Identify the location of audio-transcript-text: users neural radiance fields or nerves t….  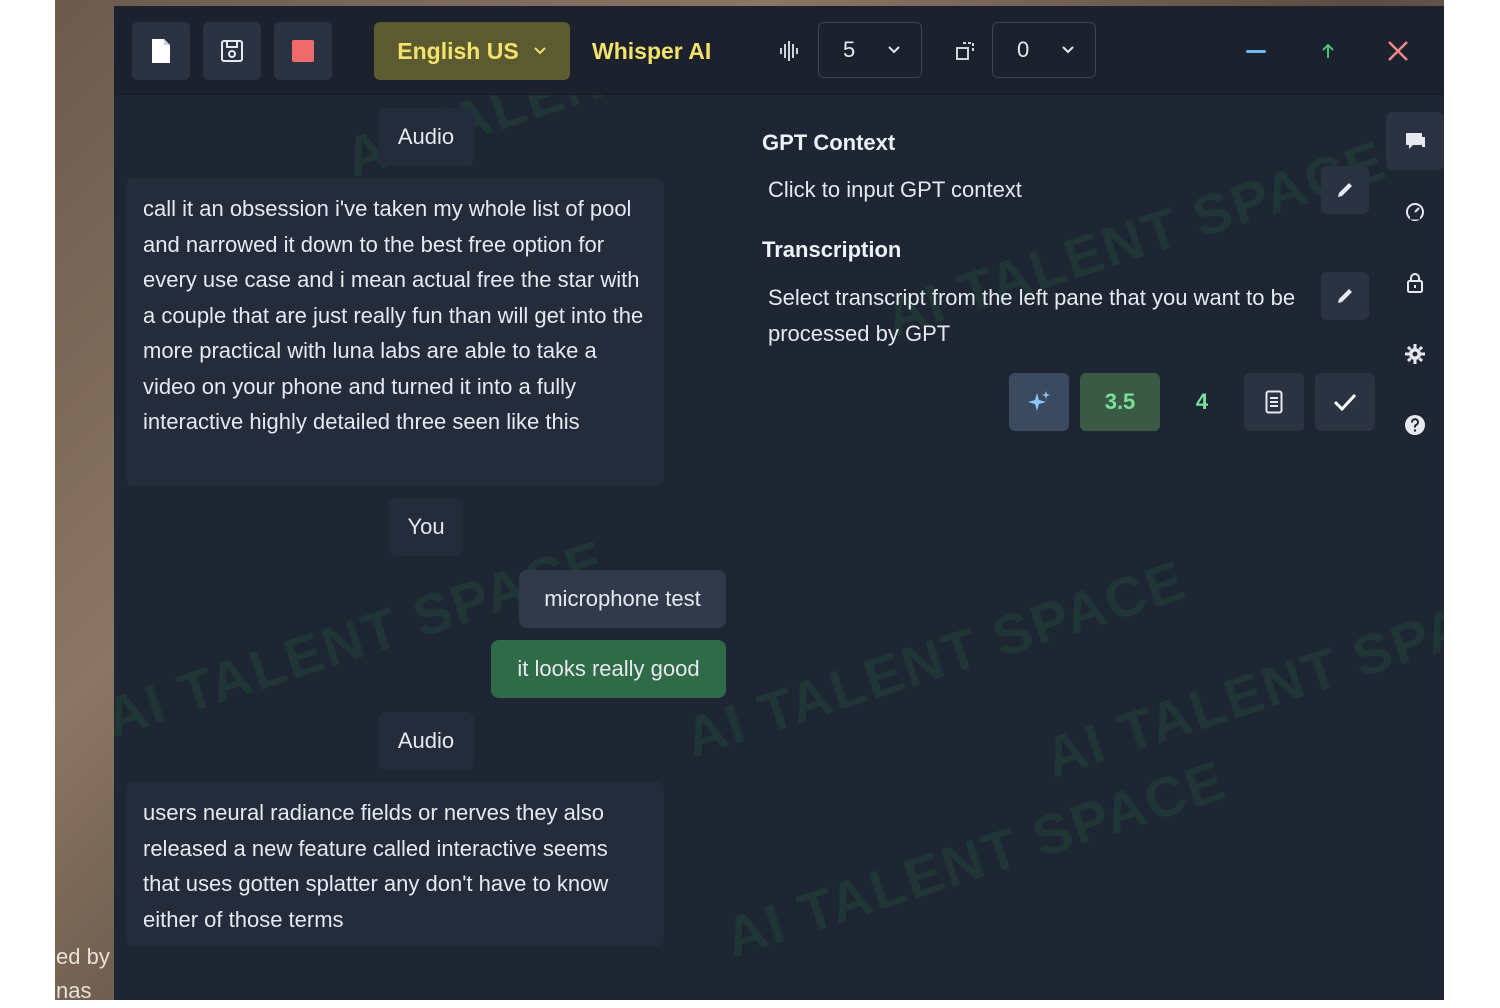
(376, 866).